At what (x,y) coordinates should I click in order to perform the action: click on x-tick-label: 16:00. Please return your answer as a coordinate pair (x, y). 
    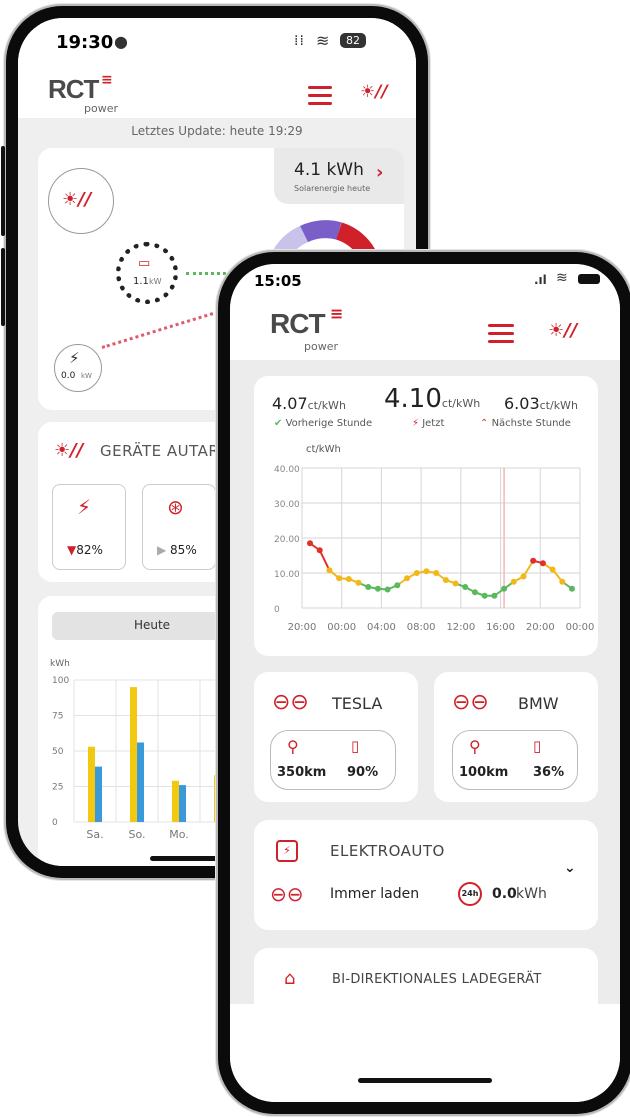
    Looking at the image, I should click on (500, 627).